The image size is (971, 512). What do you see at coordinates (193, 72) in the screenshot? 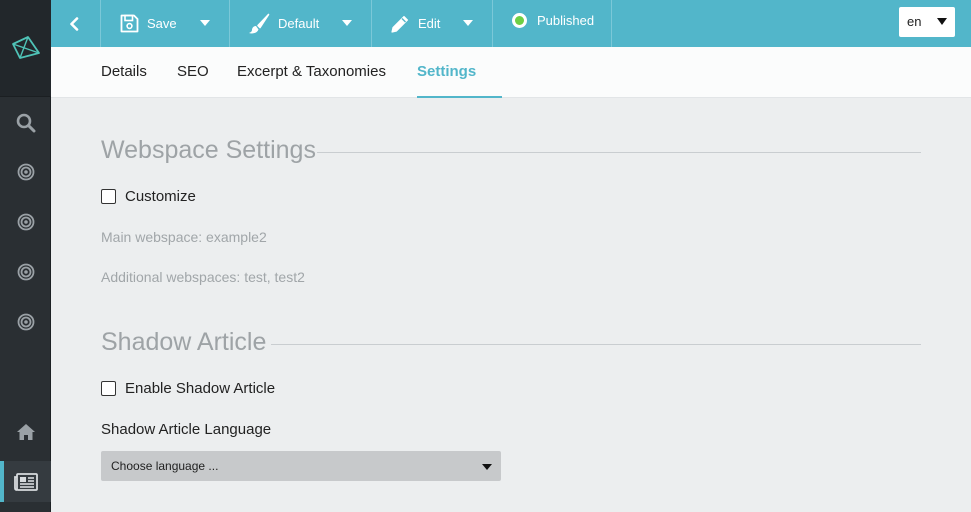
I see `tab-seo: SEO` at bounding box center [193, 72].